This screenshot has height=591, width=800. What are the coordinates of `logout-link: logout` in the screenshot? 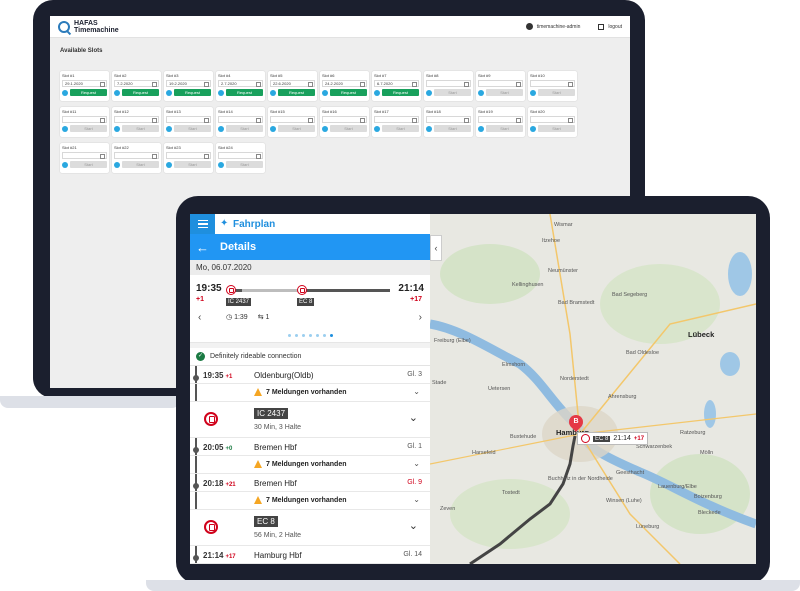 It's located at (615, 27).